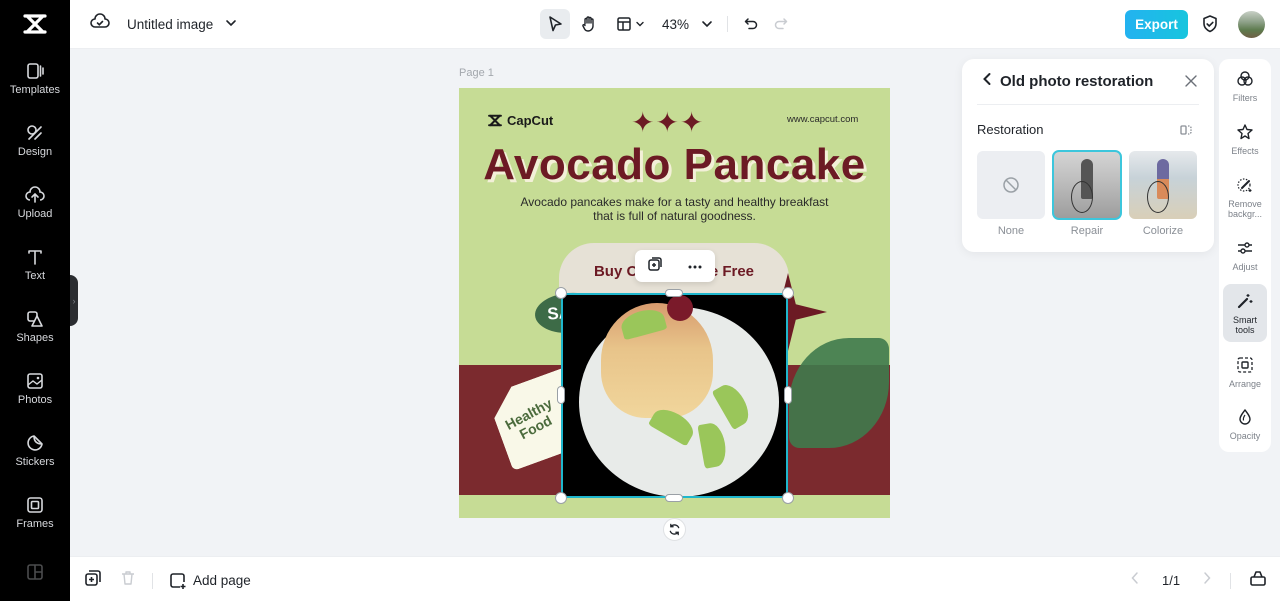  I want to click on compare-icon, so click(1186, 132).